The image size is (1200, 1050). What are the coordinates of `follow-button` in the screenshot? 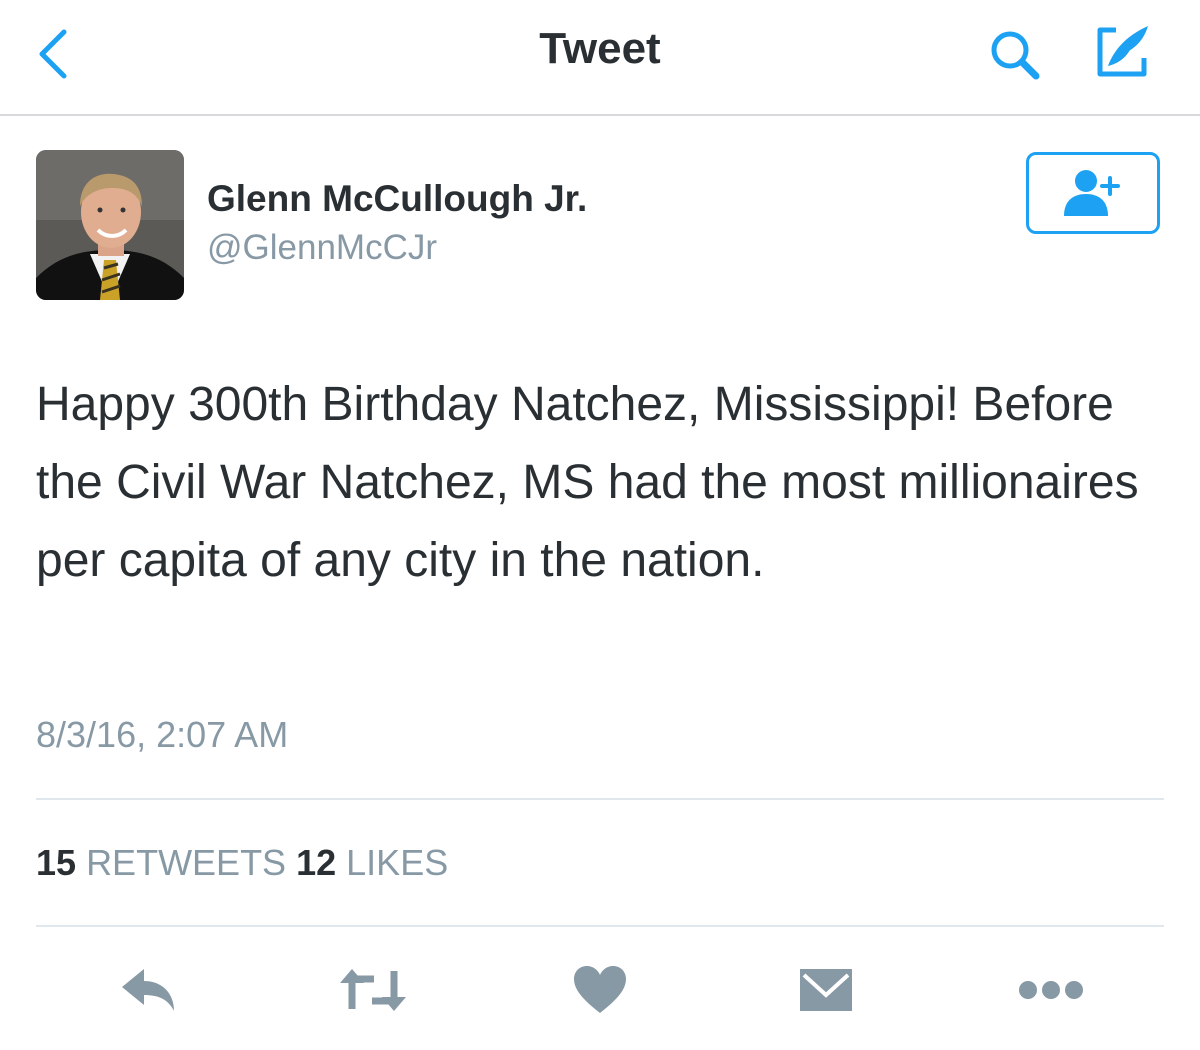 It's located at (1093, 193).